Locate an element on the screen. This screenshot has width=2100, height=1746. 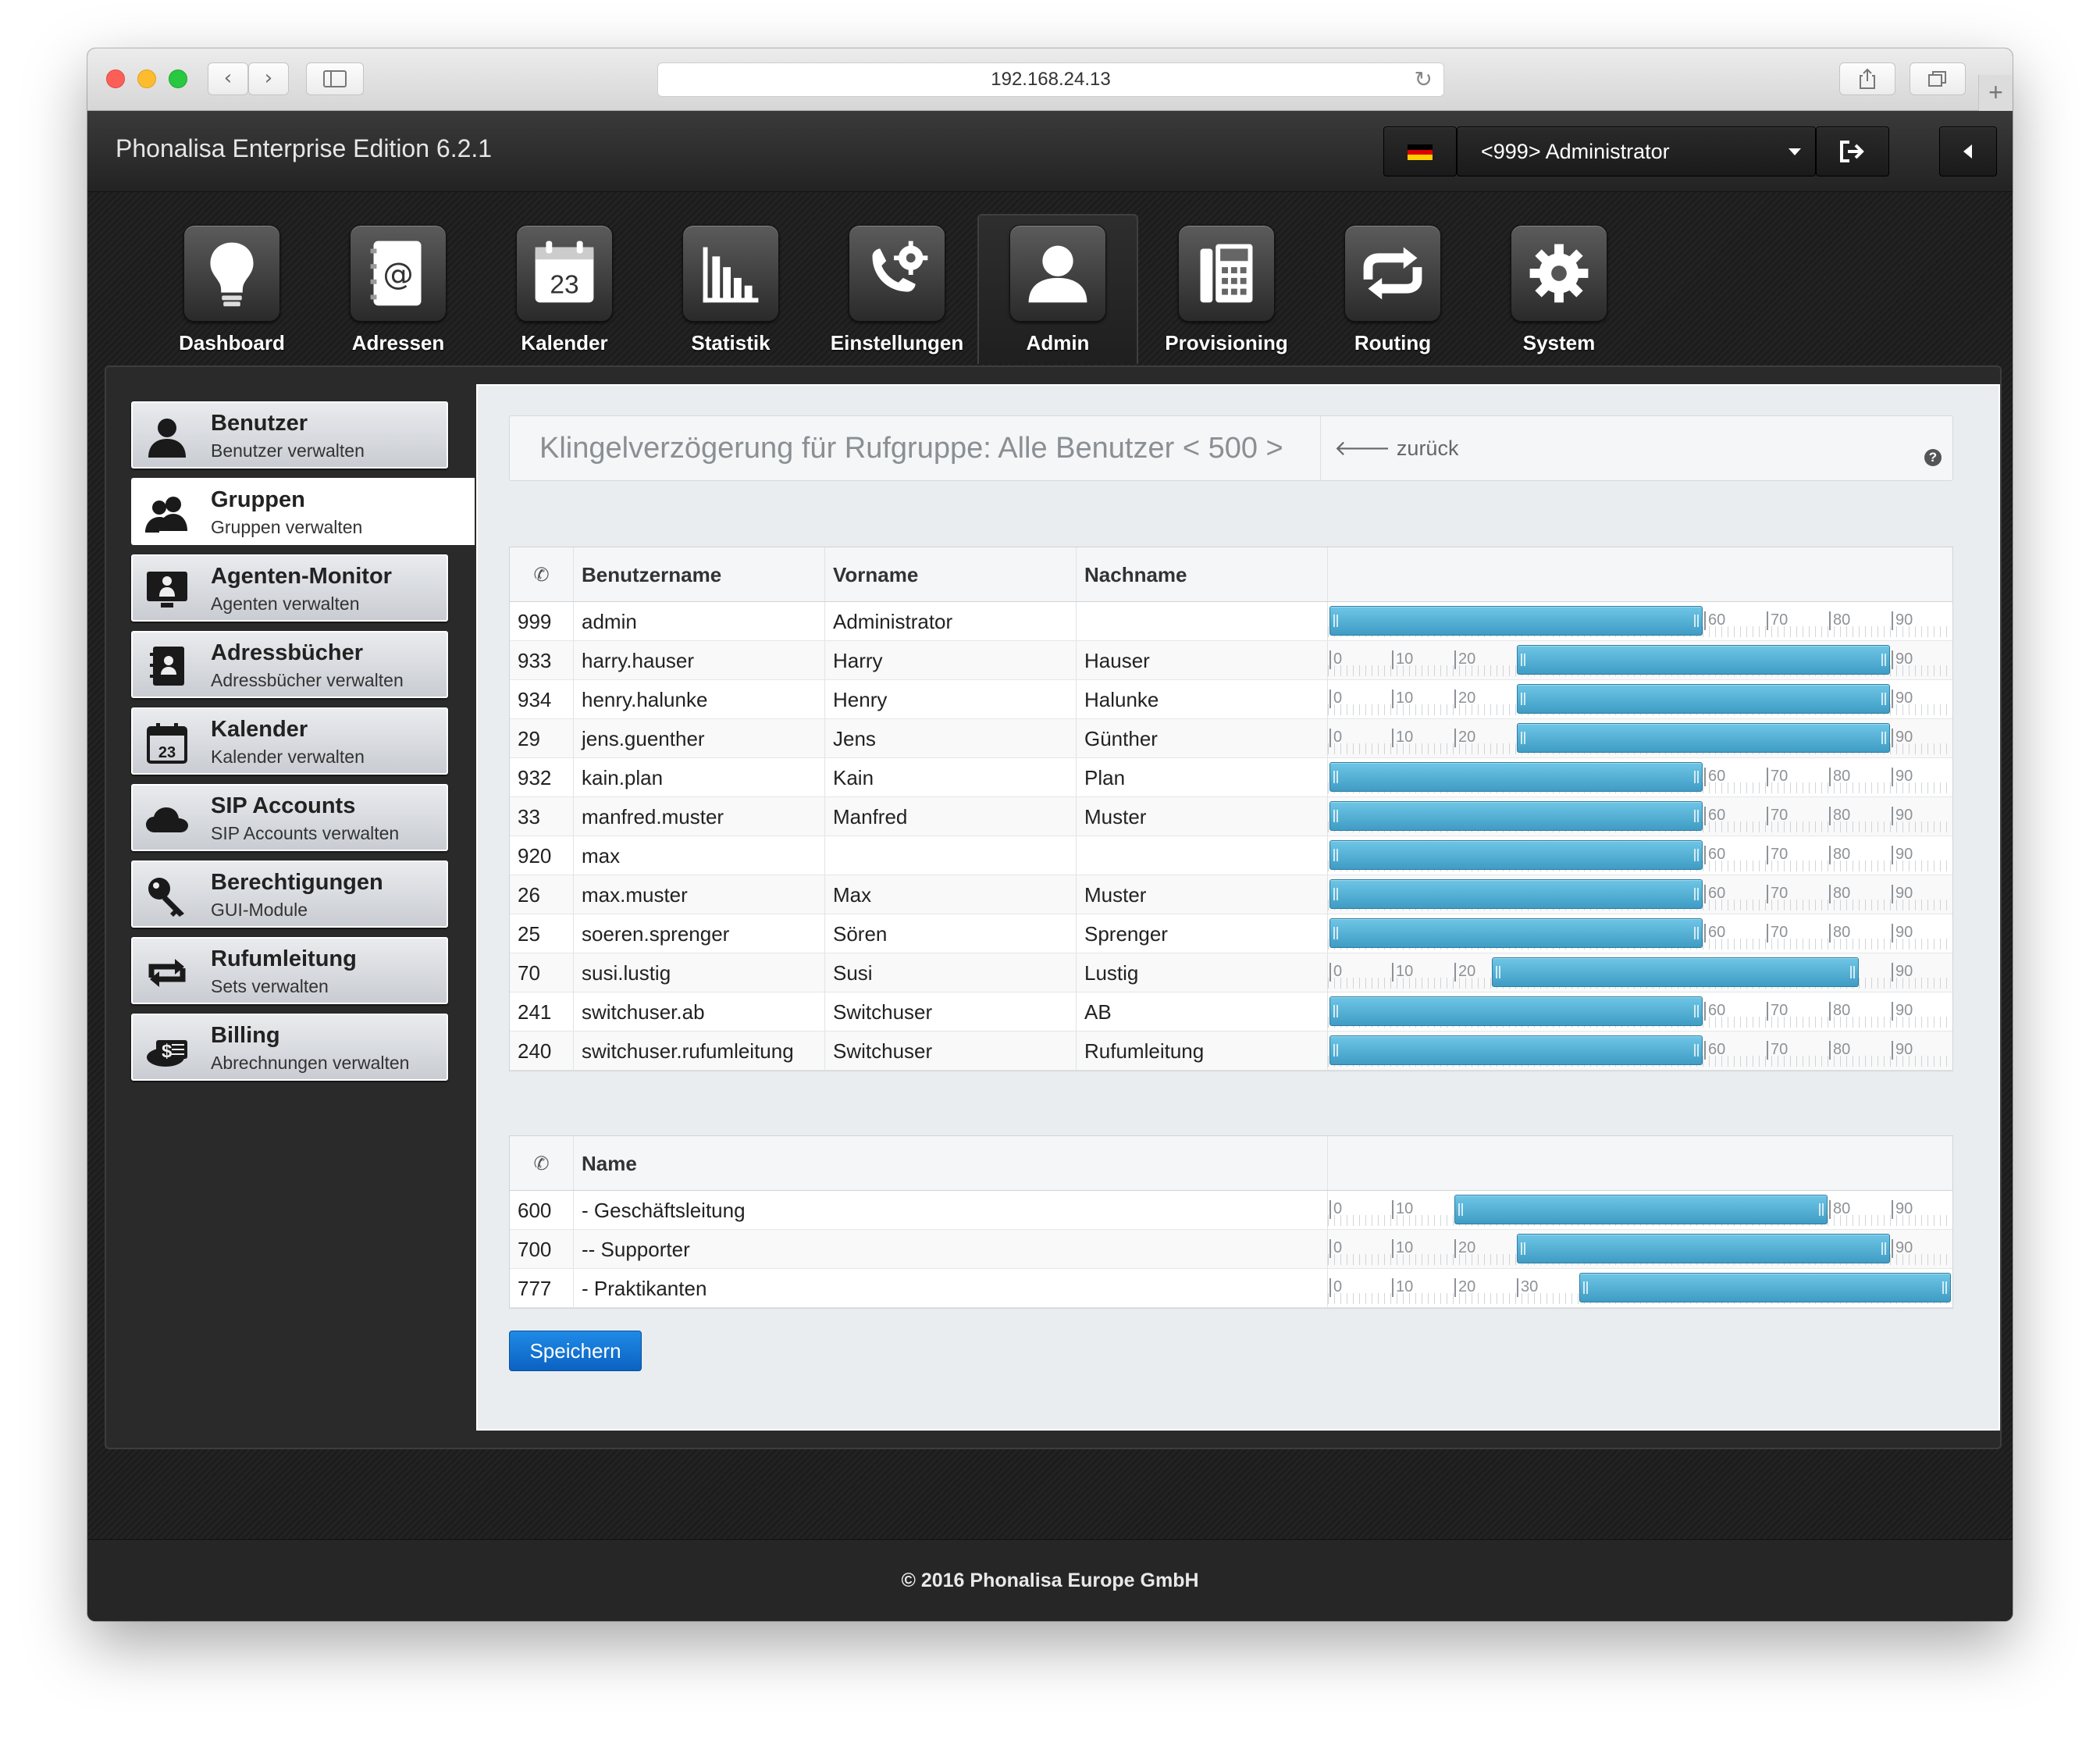
save-button: Speichern is located at coordinates (575, 1351).